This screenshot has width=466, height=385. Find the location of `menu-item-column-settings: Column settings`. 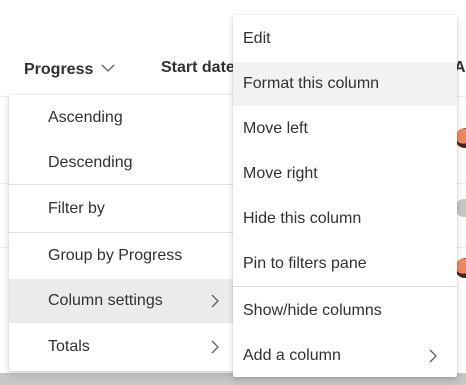

menu-item-column-settings: Column settings is located at coordinates (124, 301).